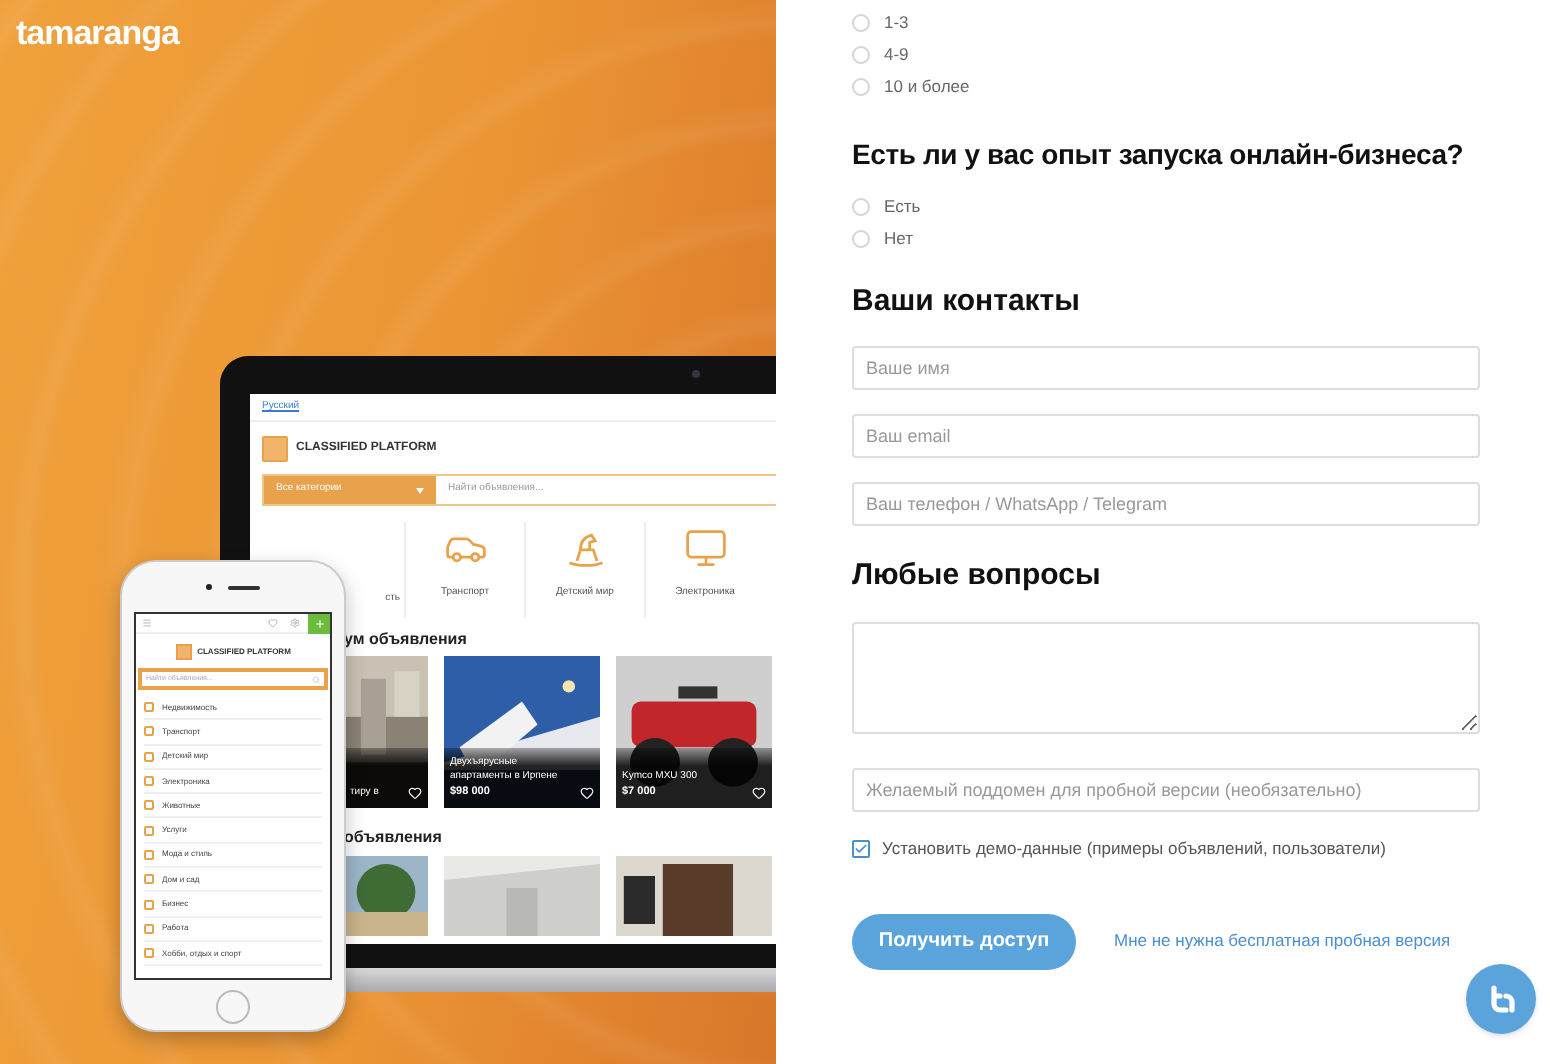 This screenshot has height=1064, width=1550. What do you see at coordinates (147, 623) in the screenshot?
I see `menu-icon` at bounding box center [147, 623].